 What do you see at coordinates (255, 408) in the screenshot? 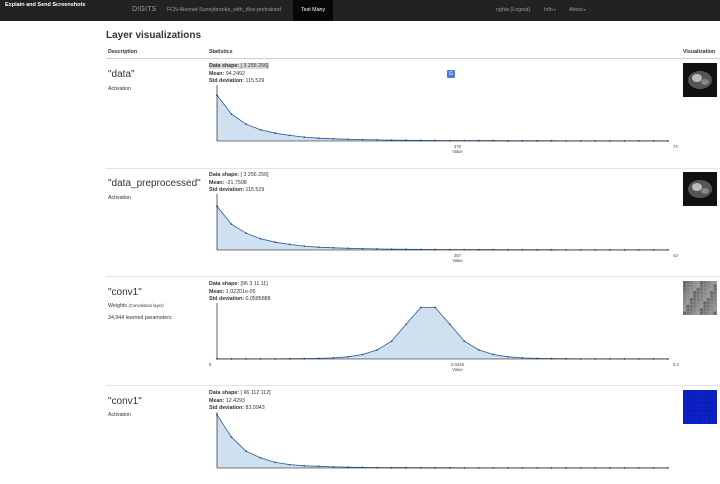
I see `std-value: 83.0943` at bounding box center [255, 408].